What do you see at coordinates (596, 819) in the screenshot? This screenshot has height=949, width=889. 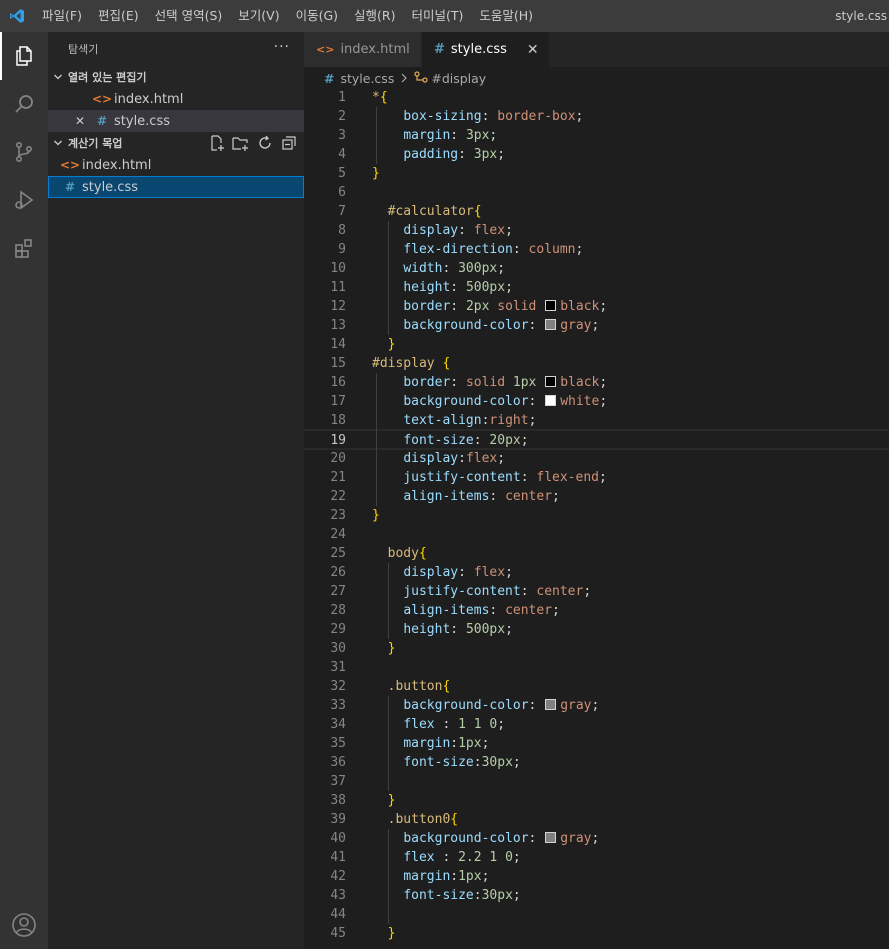 I see `code-line: 39 .button0{` at bounding box center [596, 819].